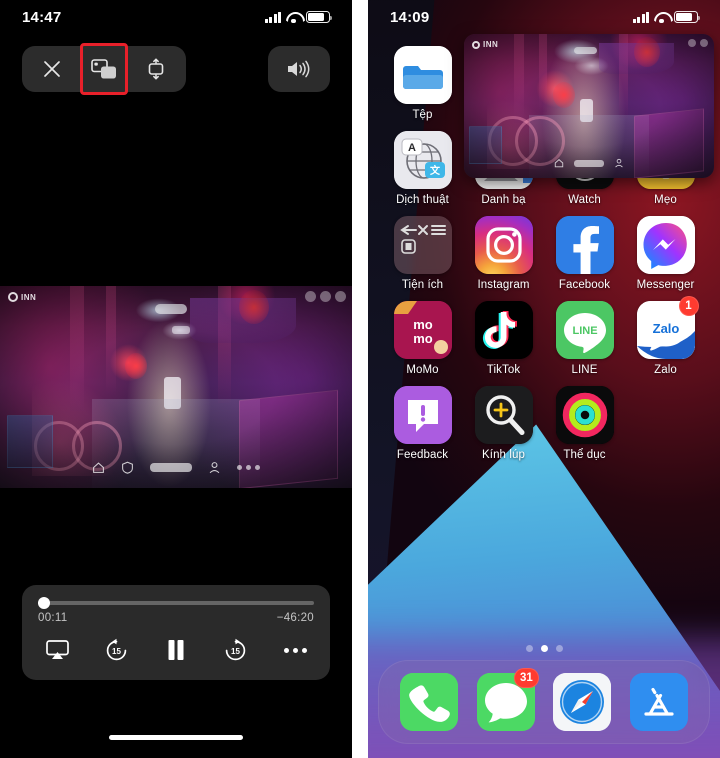 The height and width of the screenshot is (758, 720). I want to click on video-top-toolbar, so click(176, 69).